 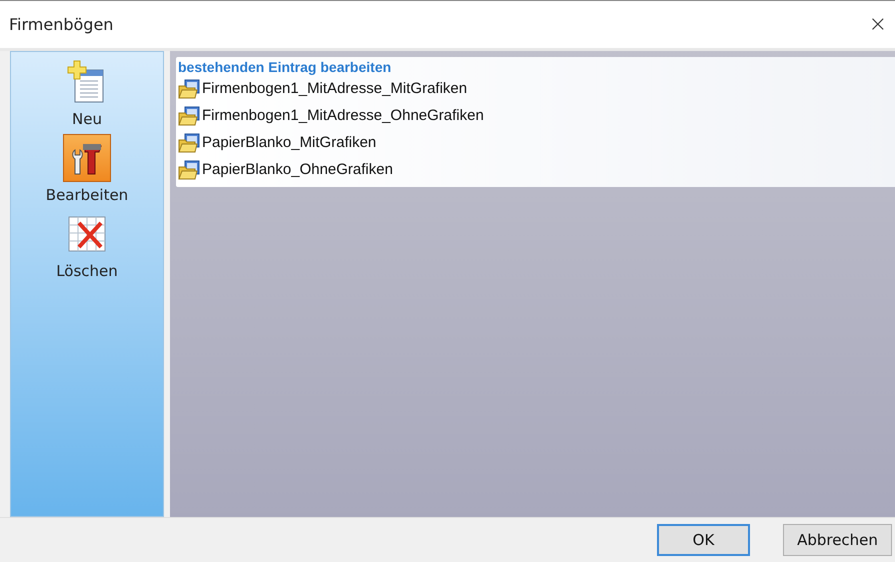 What do you see at coordinates (289, 142) in the screenshot?
I see `list-item: PapierBlanko_MitGrafiken` at bounding box center [289, 142].